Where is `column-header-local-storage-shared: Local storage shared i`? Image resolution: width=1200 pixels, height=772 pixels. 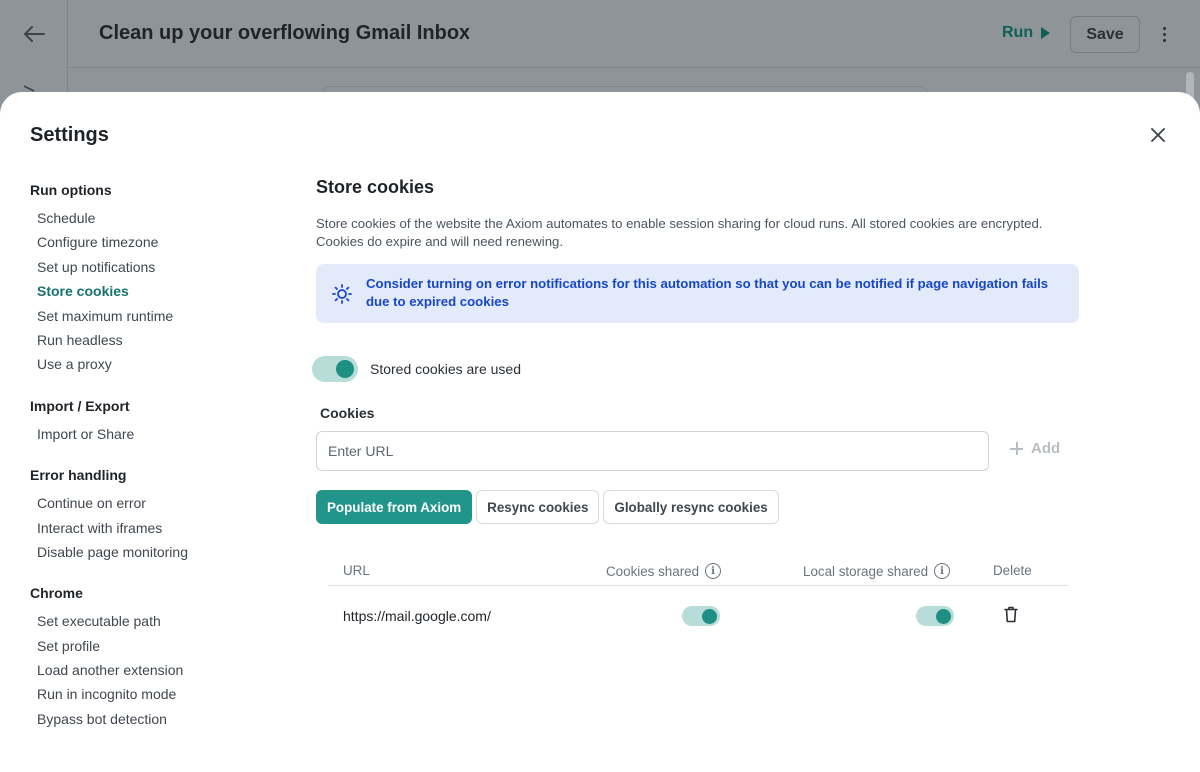
column-header-local-storage-shared: Local storage shared i is located at coordinates (877, 571).